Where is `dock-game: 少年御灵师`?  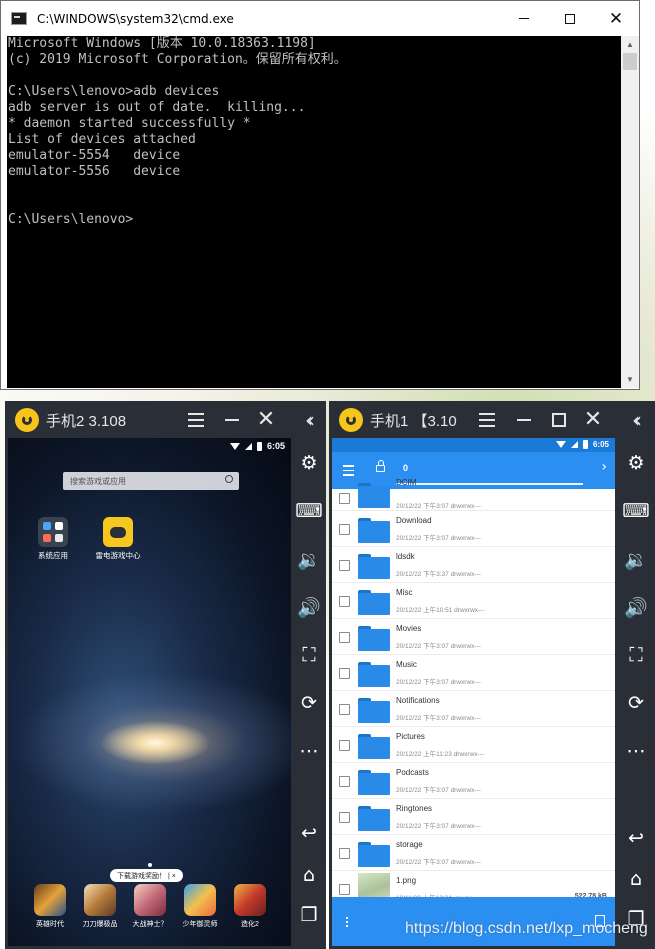 dock-game: 少年御灵师 is located at coordinates (200, 906).